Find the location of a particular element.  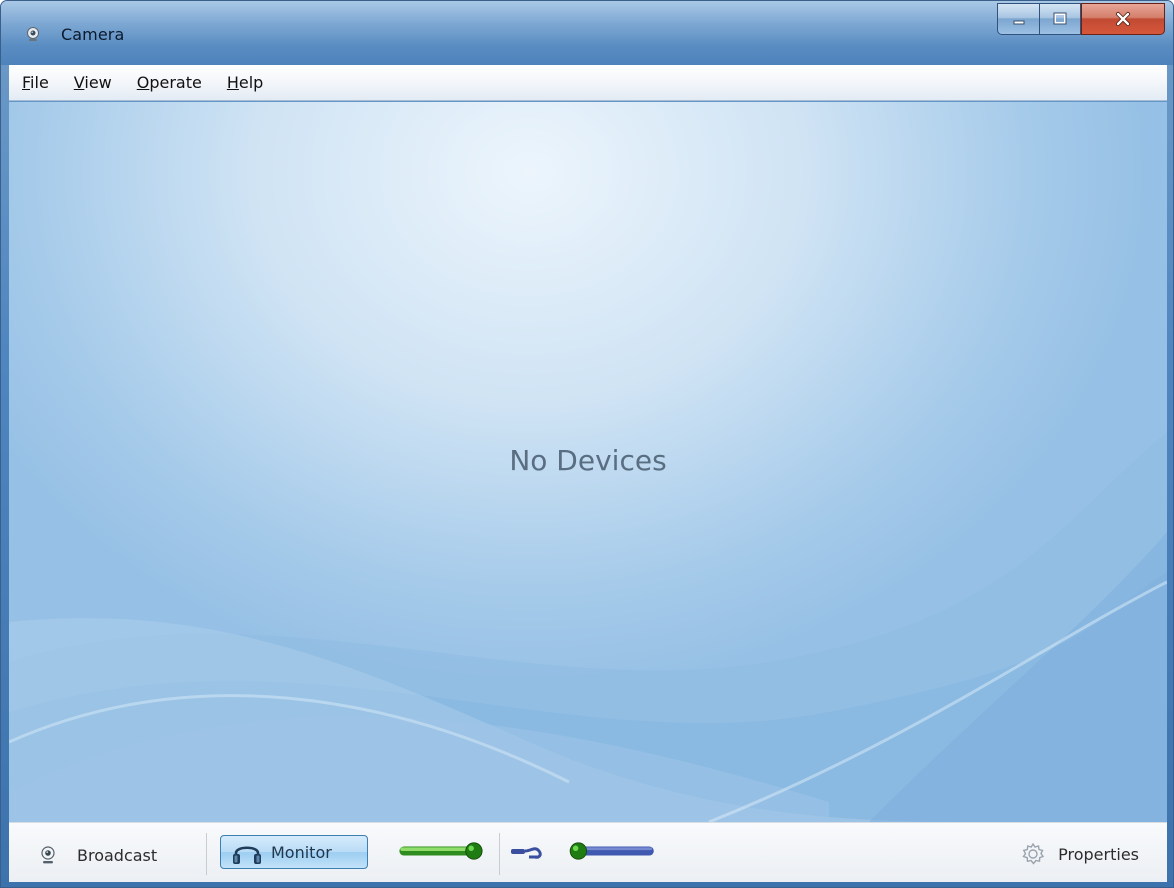

menu-operate-label: perate is located at coordinates (175, 82).